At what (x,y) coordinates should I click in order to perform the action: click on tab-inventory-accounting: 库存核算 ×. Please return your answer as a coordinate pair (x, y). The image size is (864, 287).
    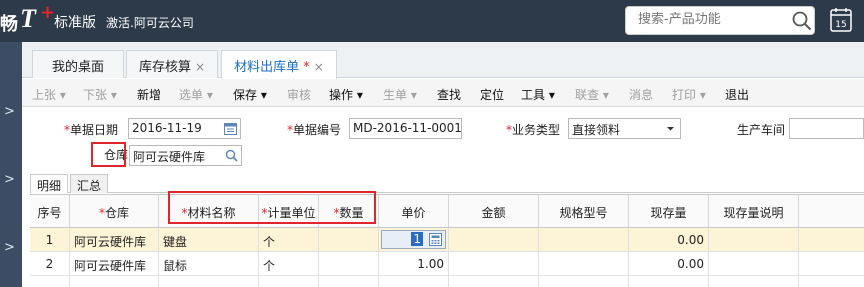
    Looking at the image, I should click on (172, 64).